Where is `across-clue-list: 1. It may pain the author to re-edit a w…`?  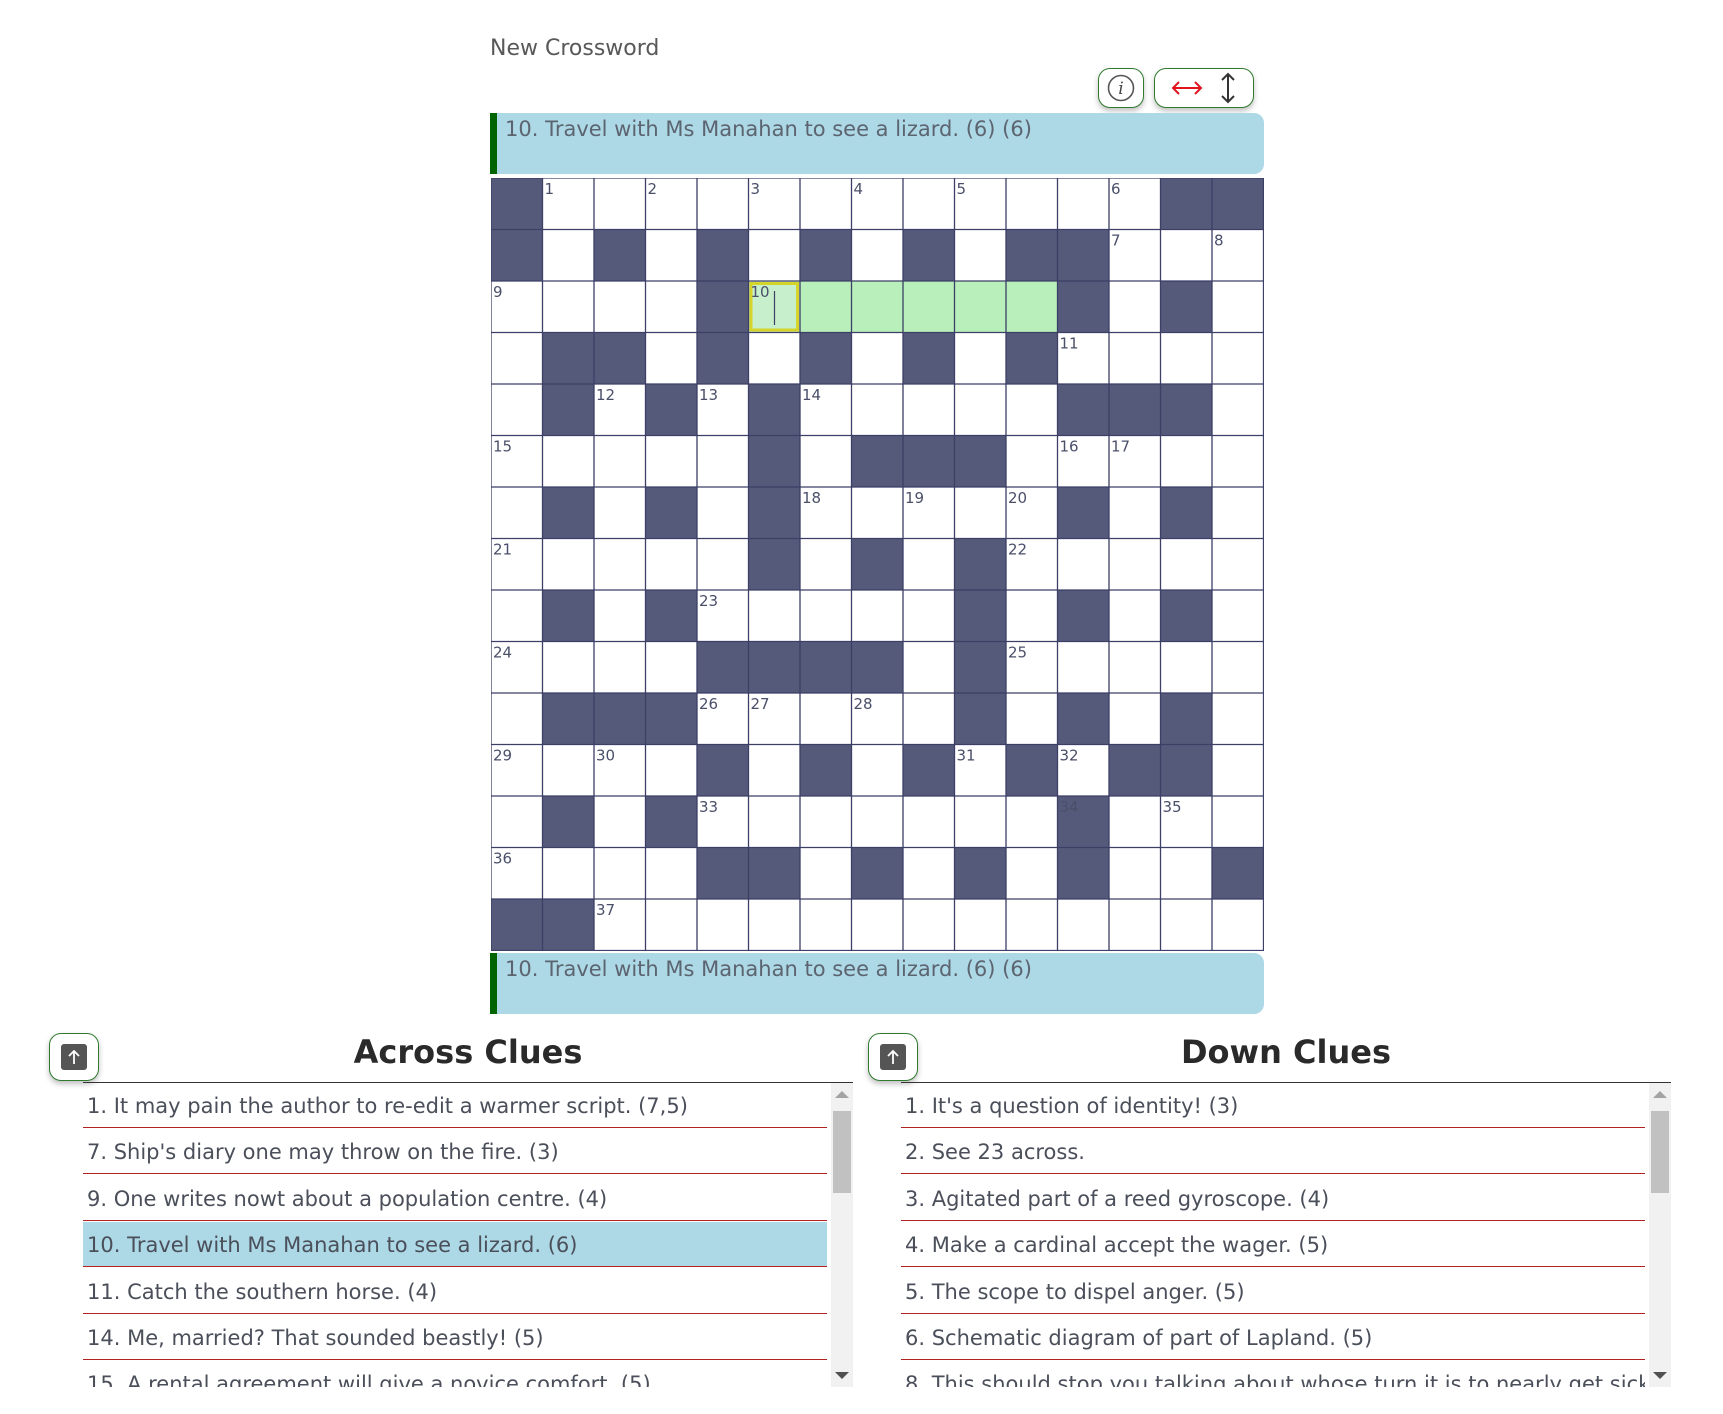 across-clue-list: 1. It may pain the author to re-edit a w… is located at coordinates (468, 1234).